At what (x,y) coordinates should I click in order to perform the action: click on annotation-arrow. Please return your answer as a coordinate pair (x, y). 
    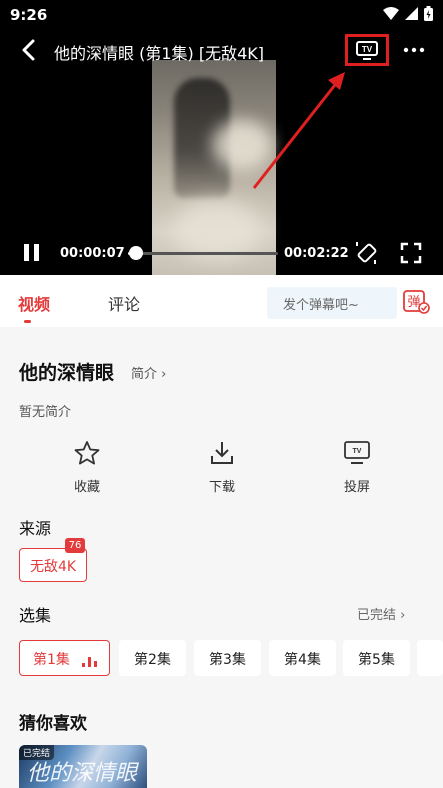
    Looking at the image, I should click on (298, 130).